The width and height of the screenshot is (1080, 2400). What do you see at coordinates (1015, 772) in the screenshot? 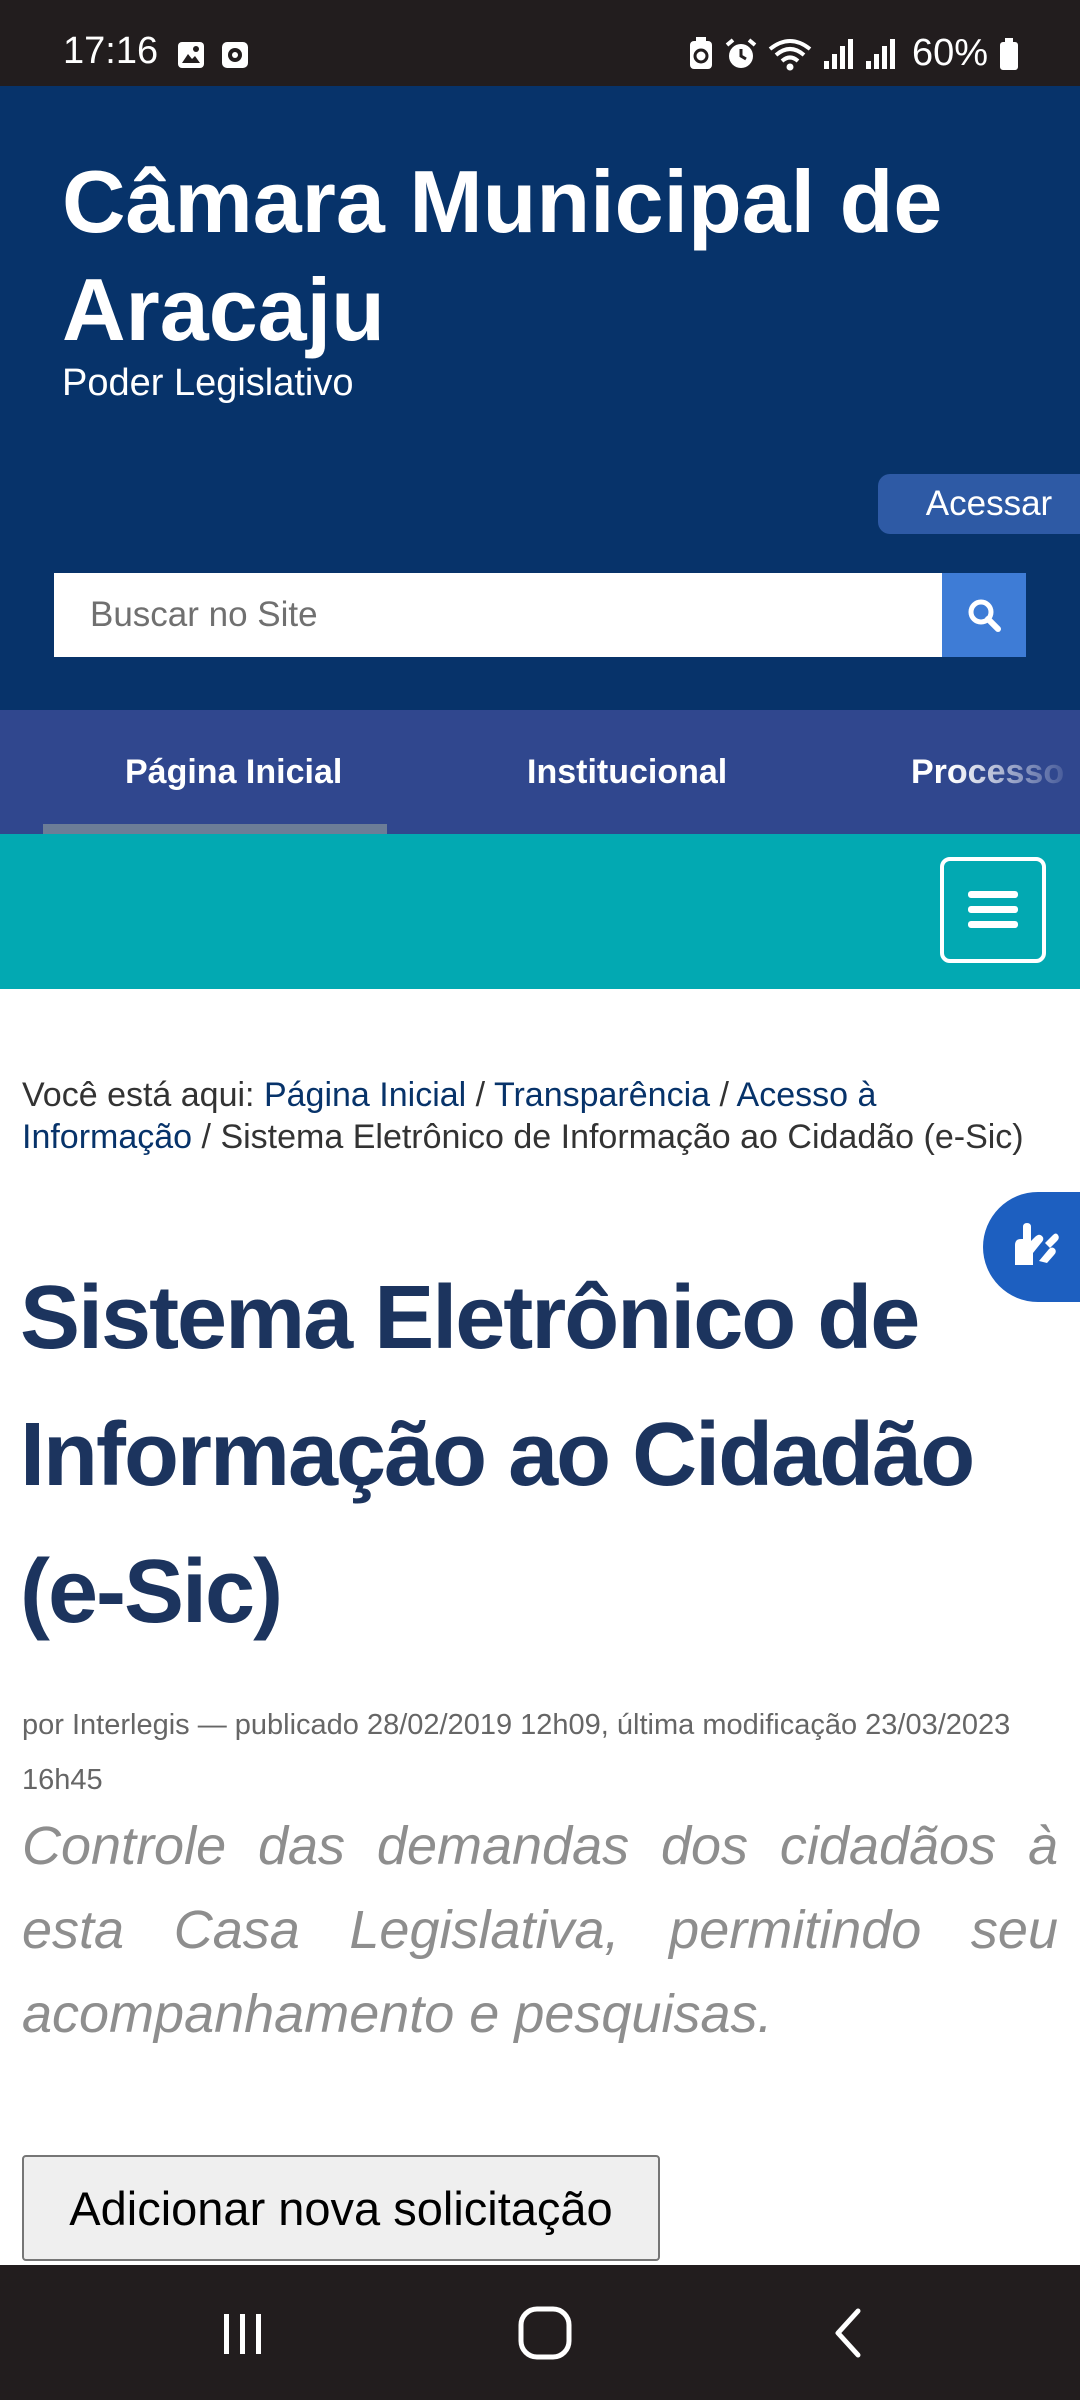
I see `nav-scroll-fade` at bounding box center [1015, 772].